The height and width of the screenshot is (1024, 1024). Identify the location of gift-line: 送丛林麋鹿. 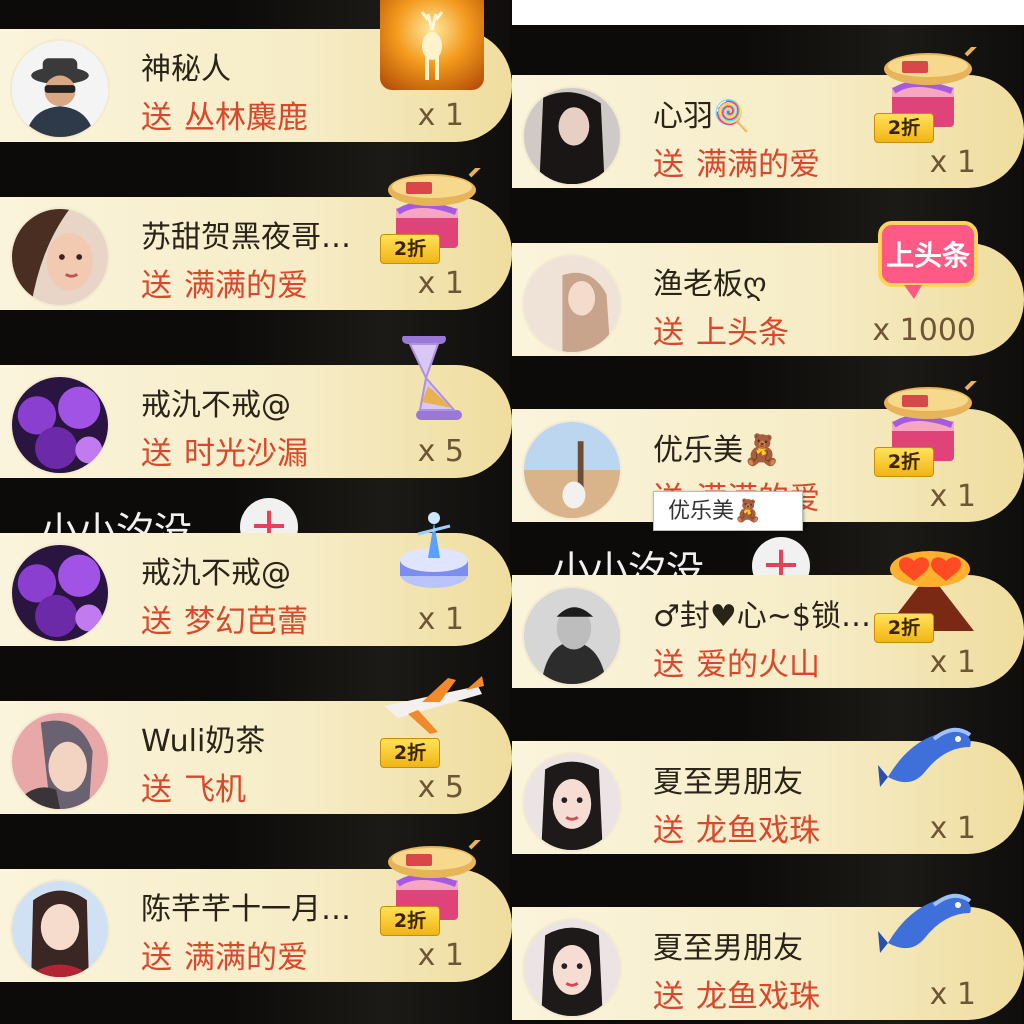
(224, 114).